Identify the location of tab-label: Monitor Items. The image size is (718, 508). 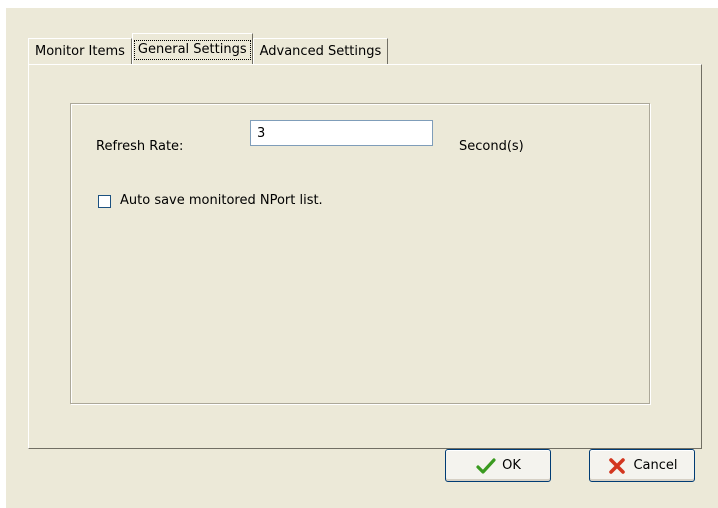
(80, 51).